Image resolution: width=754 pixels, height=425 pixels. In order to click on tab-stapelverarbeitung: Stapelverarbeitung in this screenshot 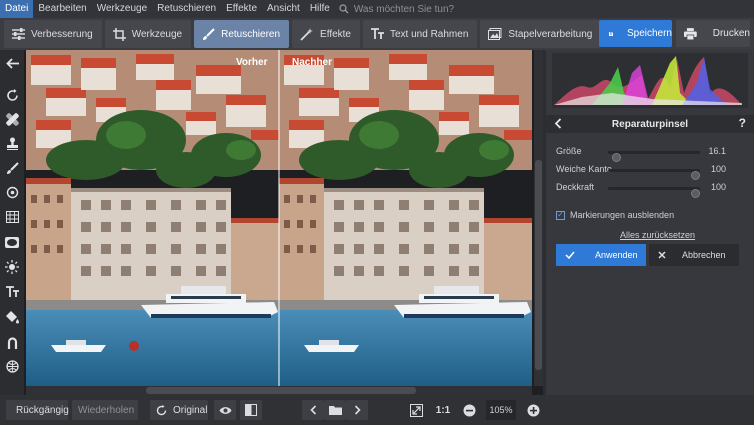, I will do `click(541, 34)`.